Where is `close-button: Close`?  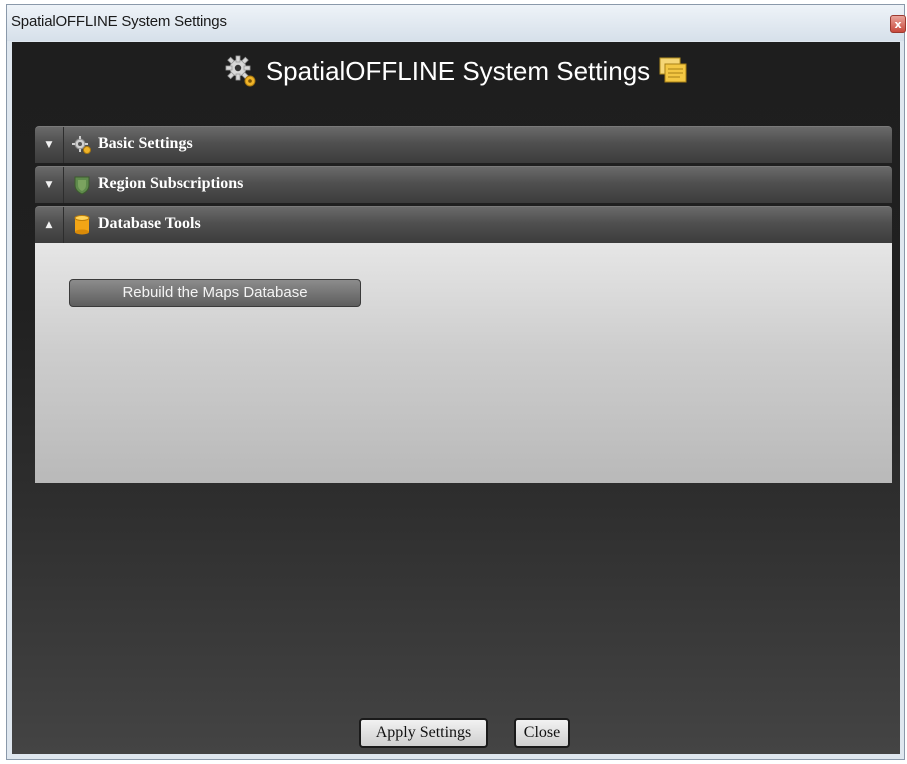
close-button: Close is located at coordinates (542, 733).